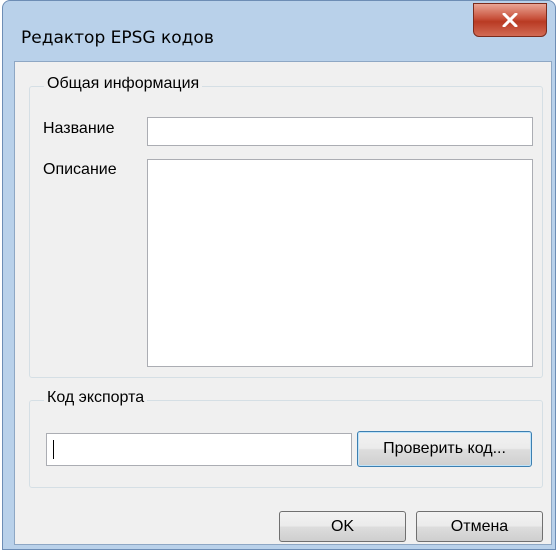 The height and width of the screenshot is (550, 560). What do you see at coordinates (80, 169) in the screenshot?
I see `description-label: Описание` at bounding box center [80, 169].